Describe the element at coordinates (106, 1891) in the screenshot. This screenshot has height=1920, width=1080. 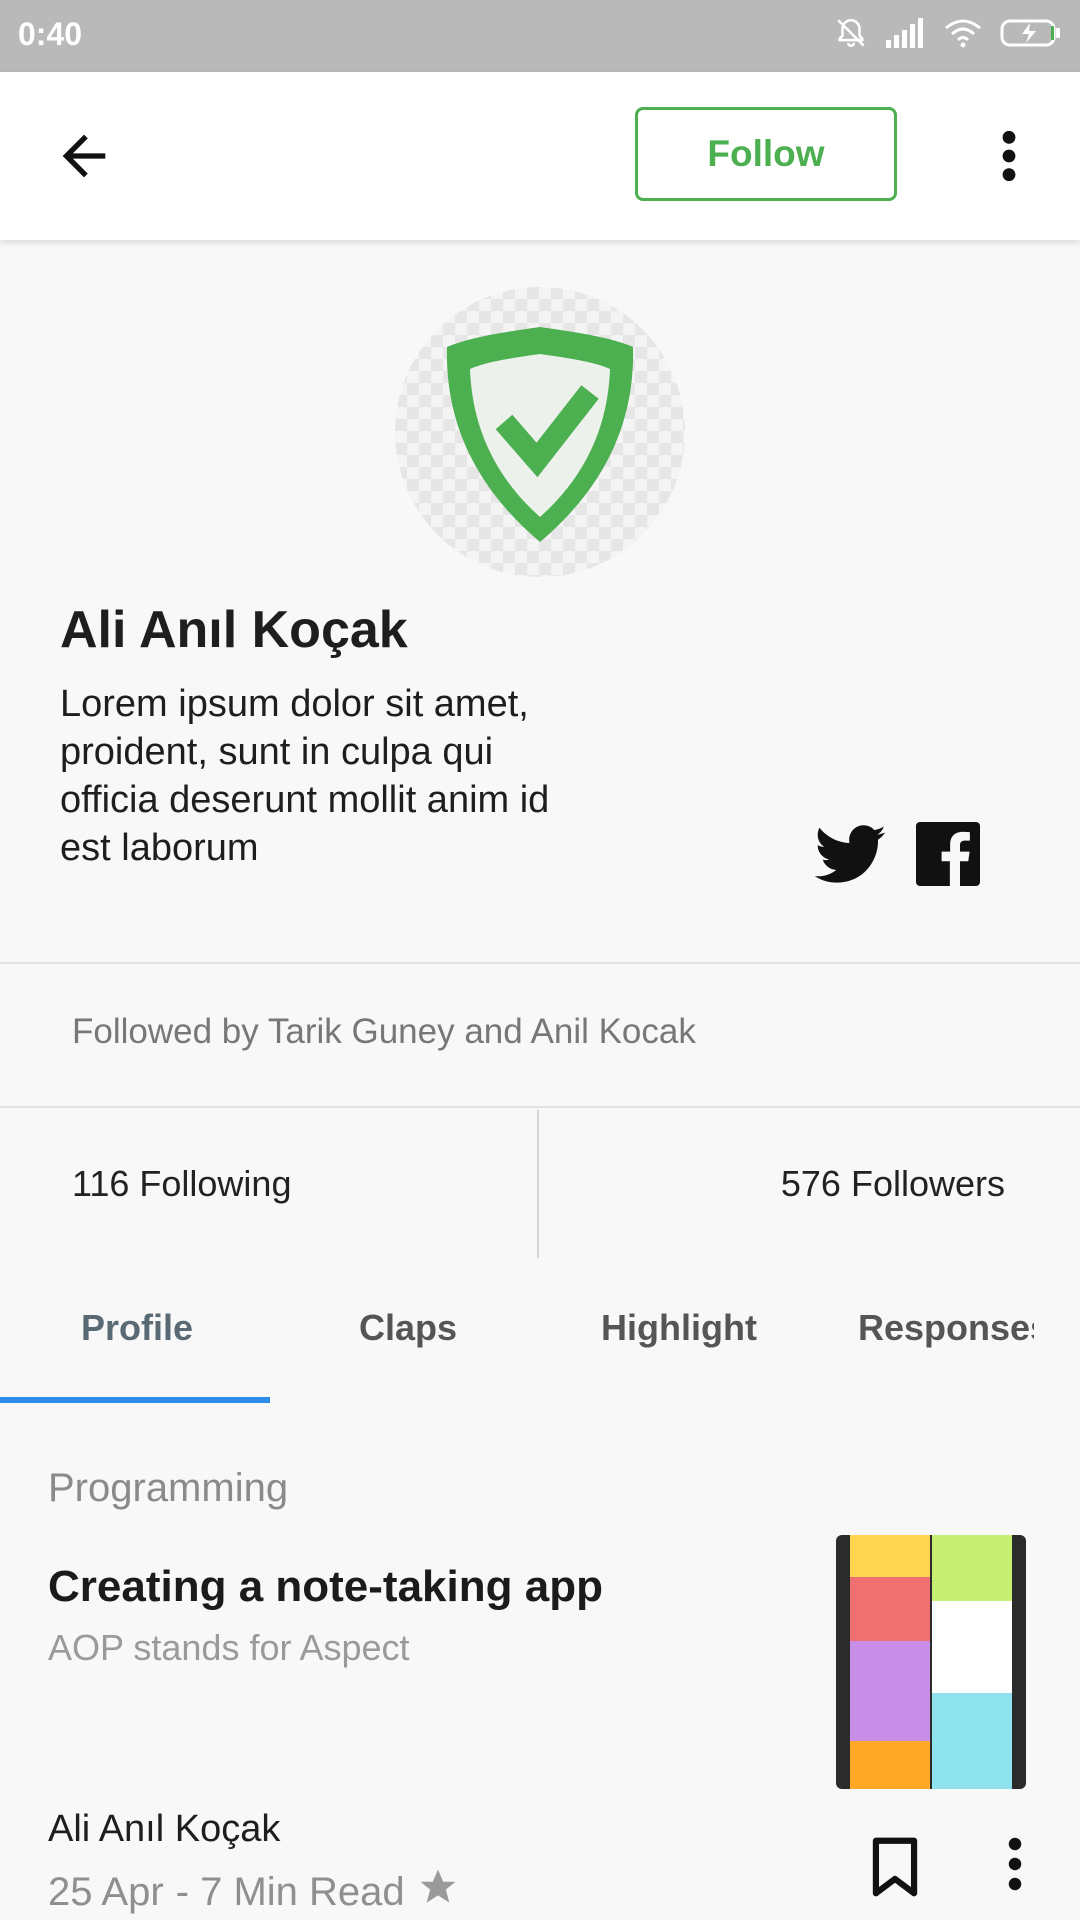
I see `article-date: 25 Apr` at that location.